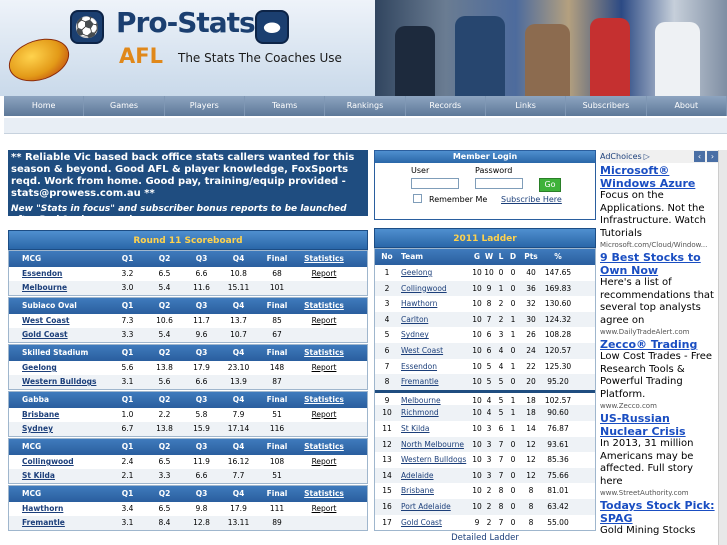 The height and width of the screenshot is (545, 727). I want to click on team-link: Richmond, so click(420, 412).